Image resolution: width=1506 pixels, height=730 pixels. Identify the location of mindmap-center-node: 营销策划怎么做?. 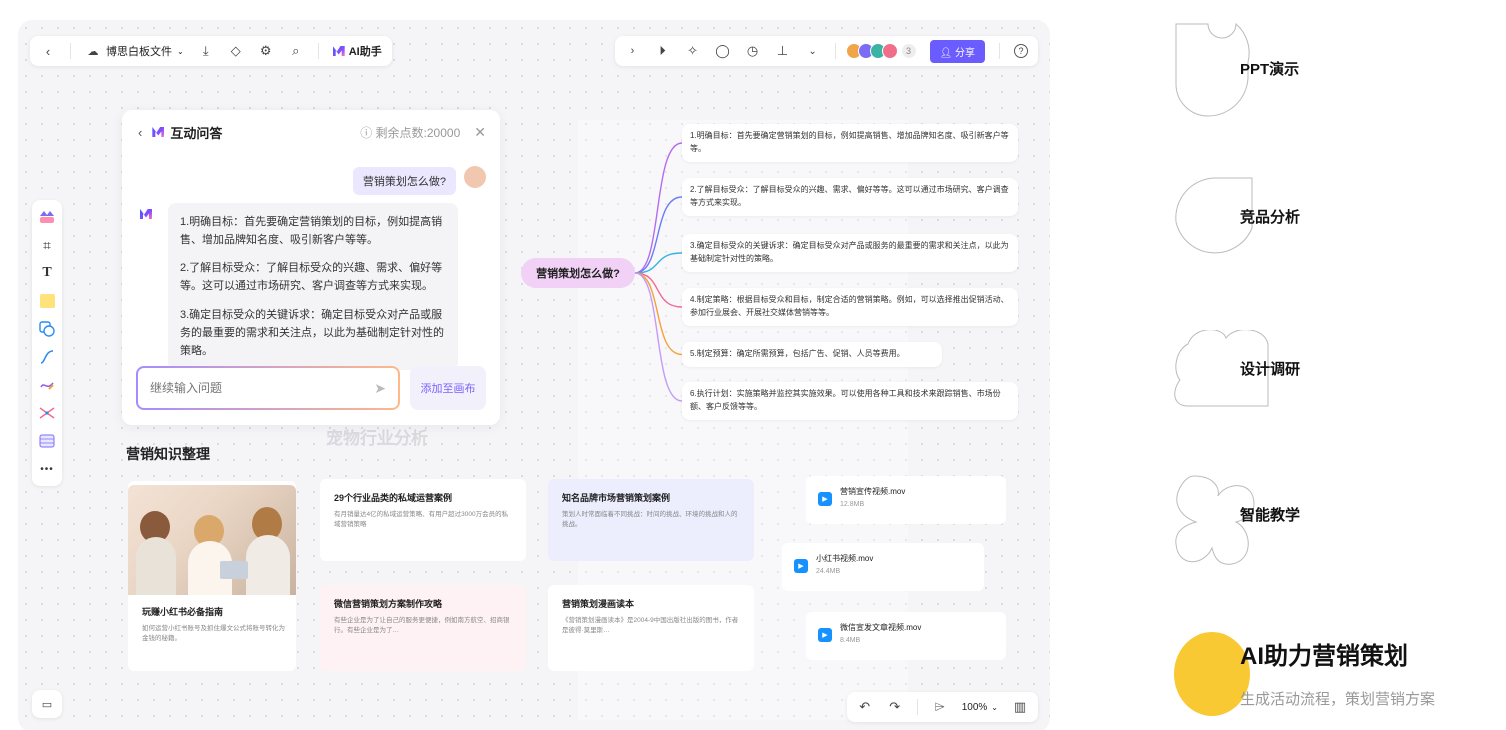
(578, 273).